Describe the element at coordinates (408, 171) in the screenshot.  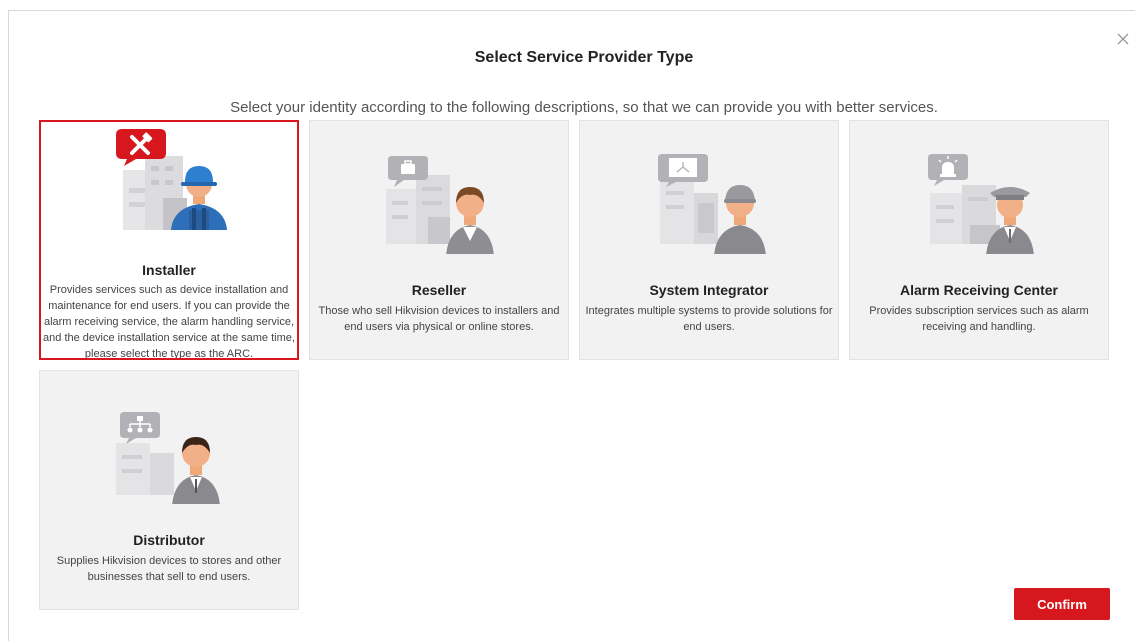
I see `briefcase-icon` at that location.